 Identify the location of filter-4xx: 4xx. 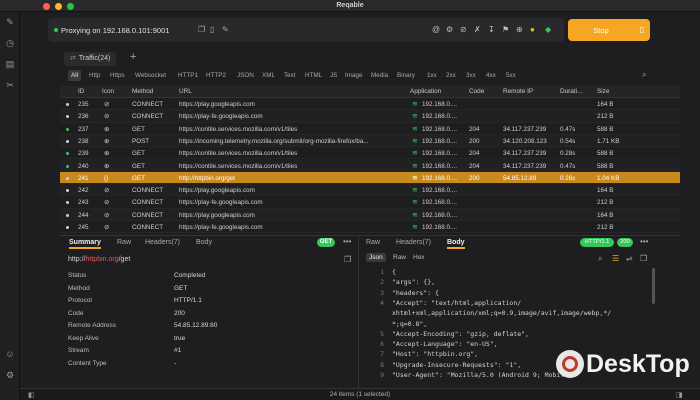
(491, 75).